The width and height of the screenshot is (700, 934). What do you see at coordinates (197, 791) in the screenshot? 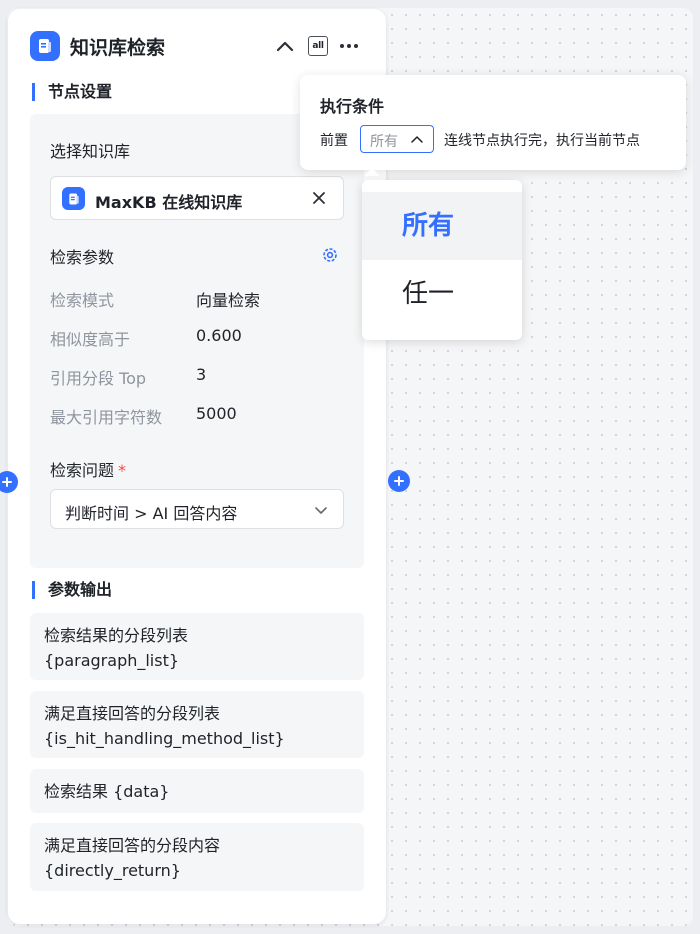
I see `output-item: 检索结果 {data}` at bounding box center [197, 791].